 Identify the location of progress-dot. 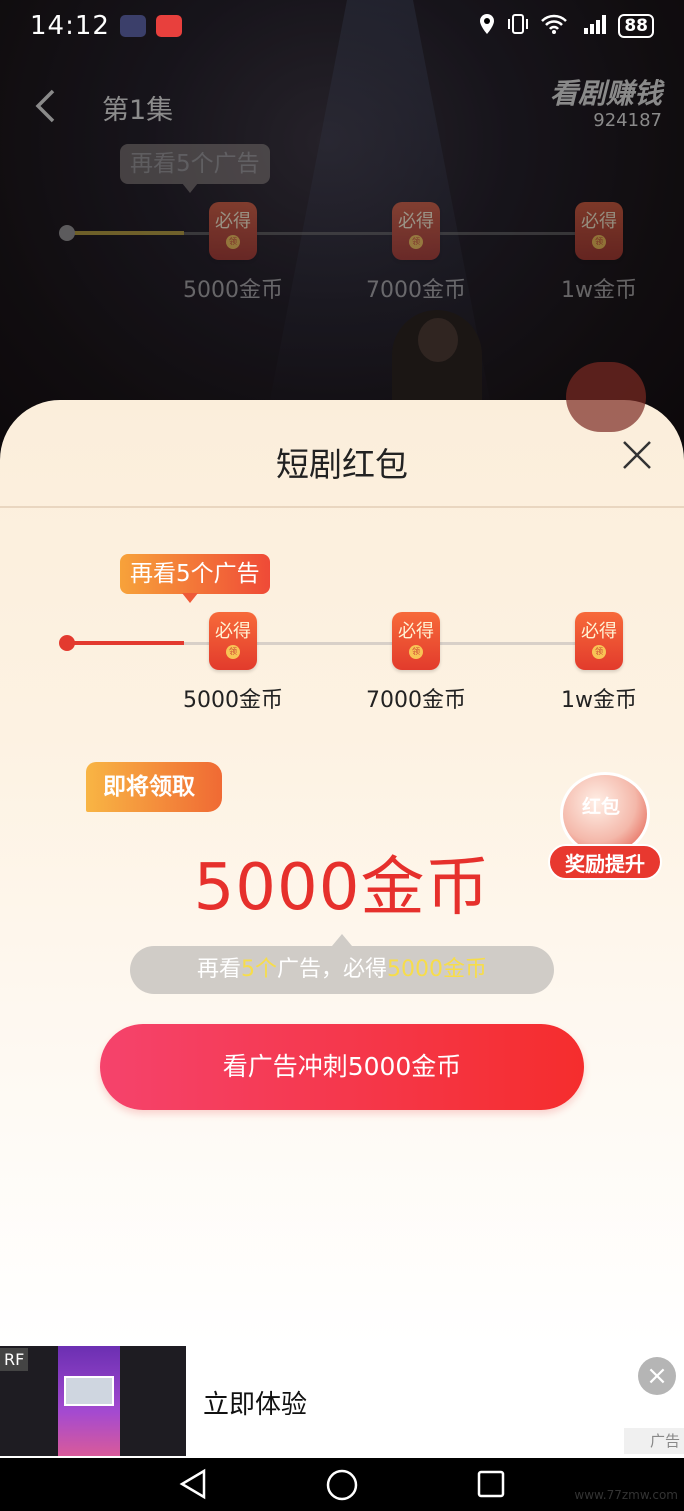
(67, 643).